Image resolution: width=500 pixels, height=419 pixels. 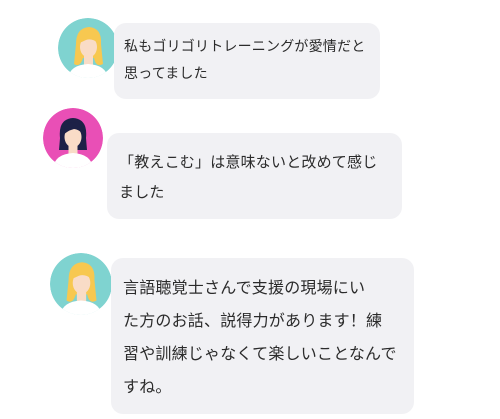 What do you see at coordinates (142, 192) in the screenshot?
I see `message-line: ました` at bounding box center [142, 192].